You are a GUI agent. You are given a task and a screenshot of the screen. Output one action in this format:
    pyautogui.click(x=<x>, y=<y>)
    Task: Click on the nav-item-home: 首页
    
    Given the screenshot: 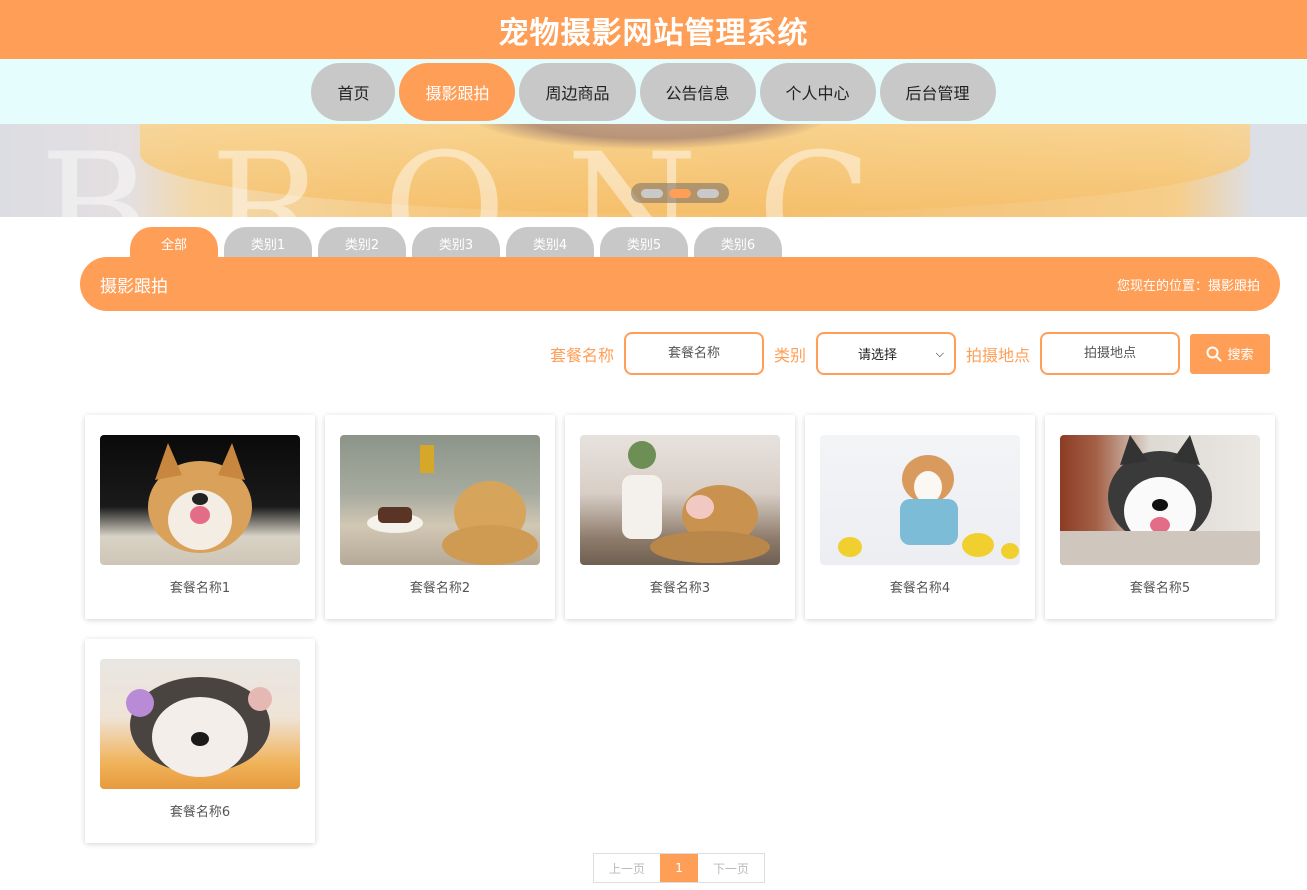 What is the action you would take?
    pyautogui.click(x=353, y=91)
    